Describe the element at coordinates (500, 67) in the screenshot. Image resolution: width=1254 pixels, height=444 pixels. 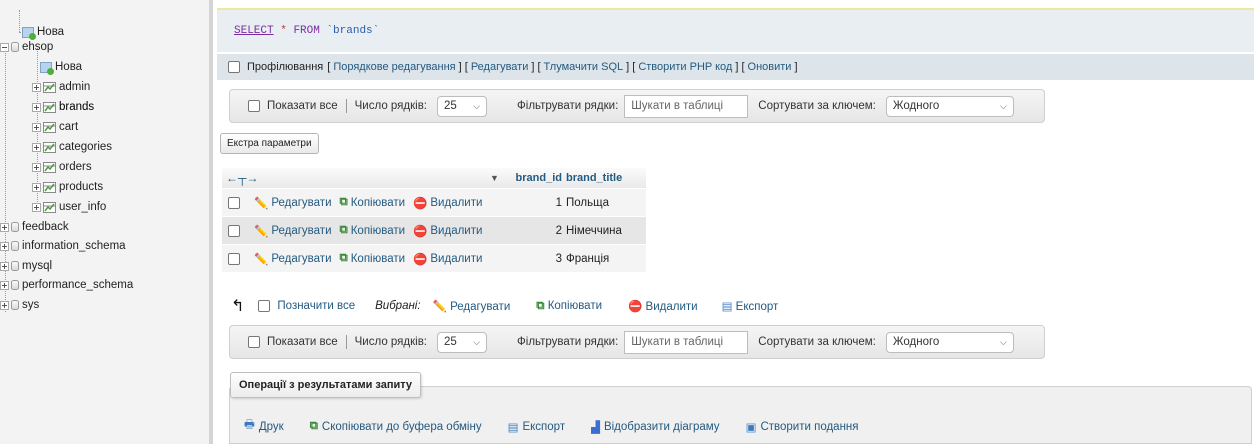
I see `edit-query-link: Редагувати` at that location.